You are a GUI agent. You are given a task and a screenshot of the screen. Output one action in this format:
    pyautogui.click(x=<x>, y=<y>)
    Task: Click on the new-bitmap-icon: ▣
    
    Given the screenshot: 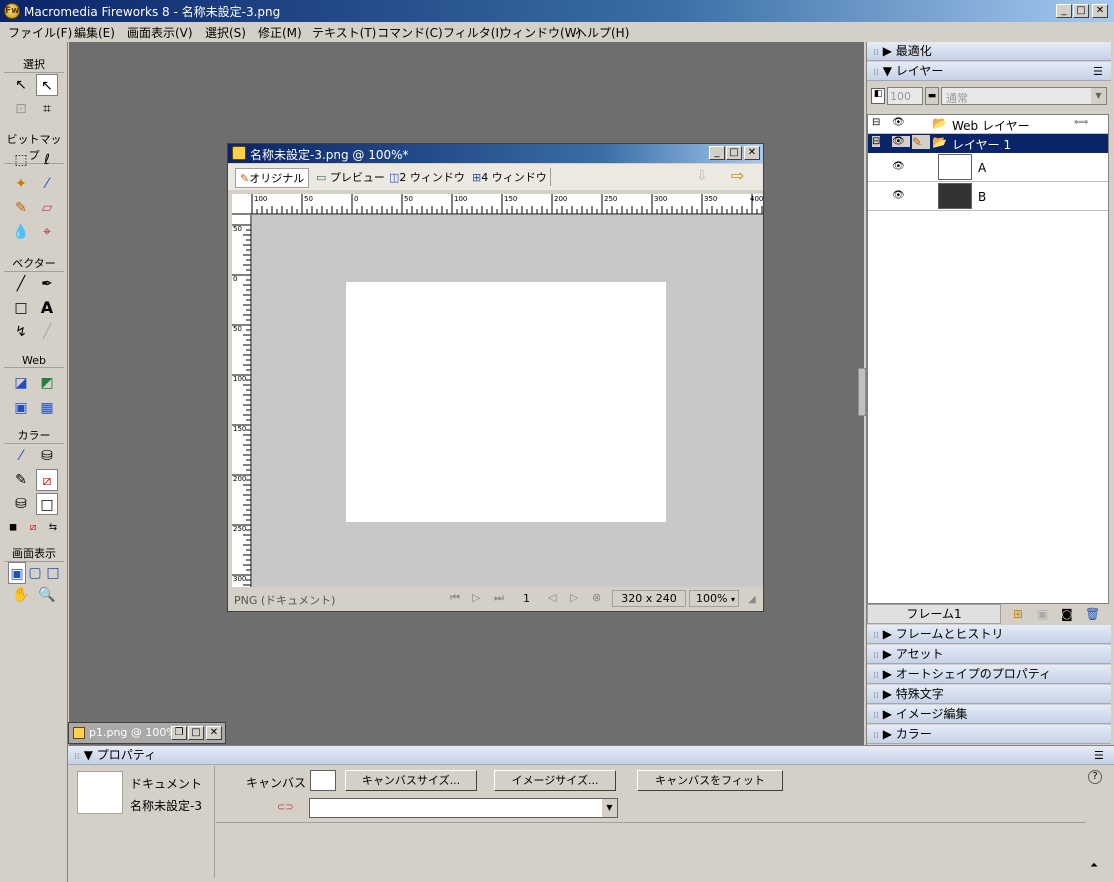 What is the action you would take?
    pyautogui.click(x=1042, y=614)
    